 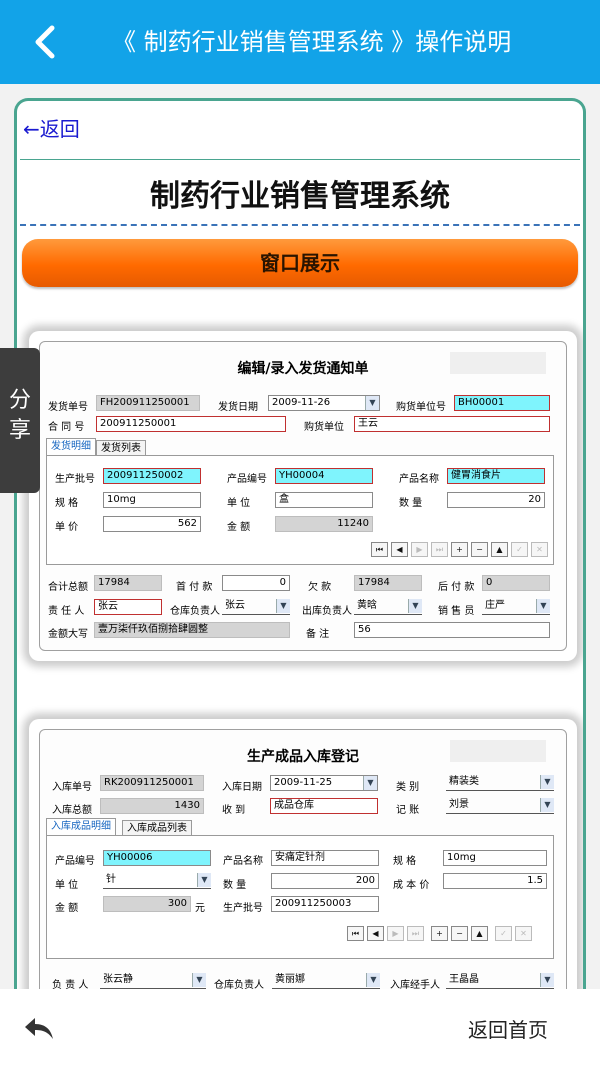 What do you see at coordinates (121, 448) in the screenshot?
I see `tab-shipping-list: 发货列表` at bounding box center [121, 448].